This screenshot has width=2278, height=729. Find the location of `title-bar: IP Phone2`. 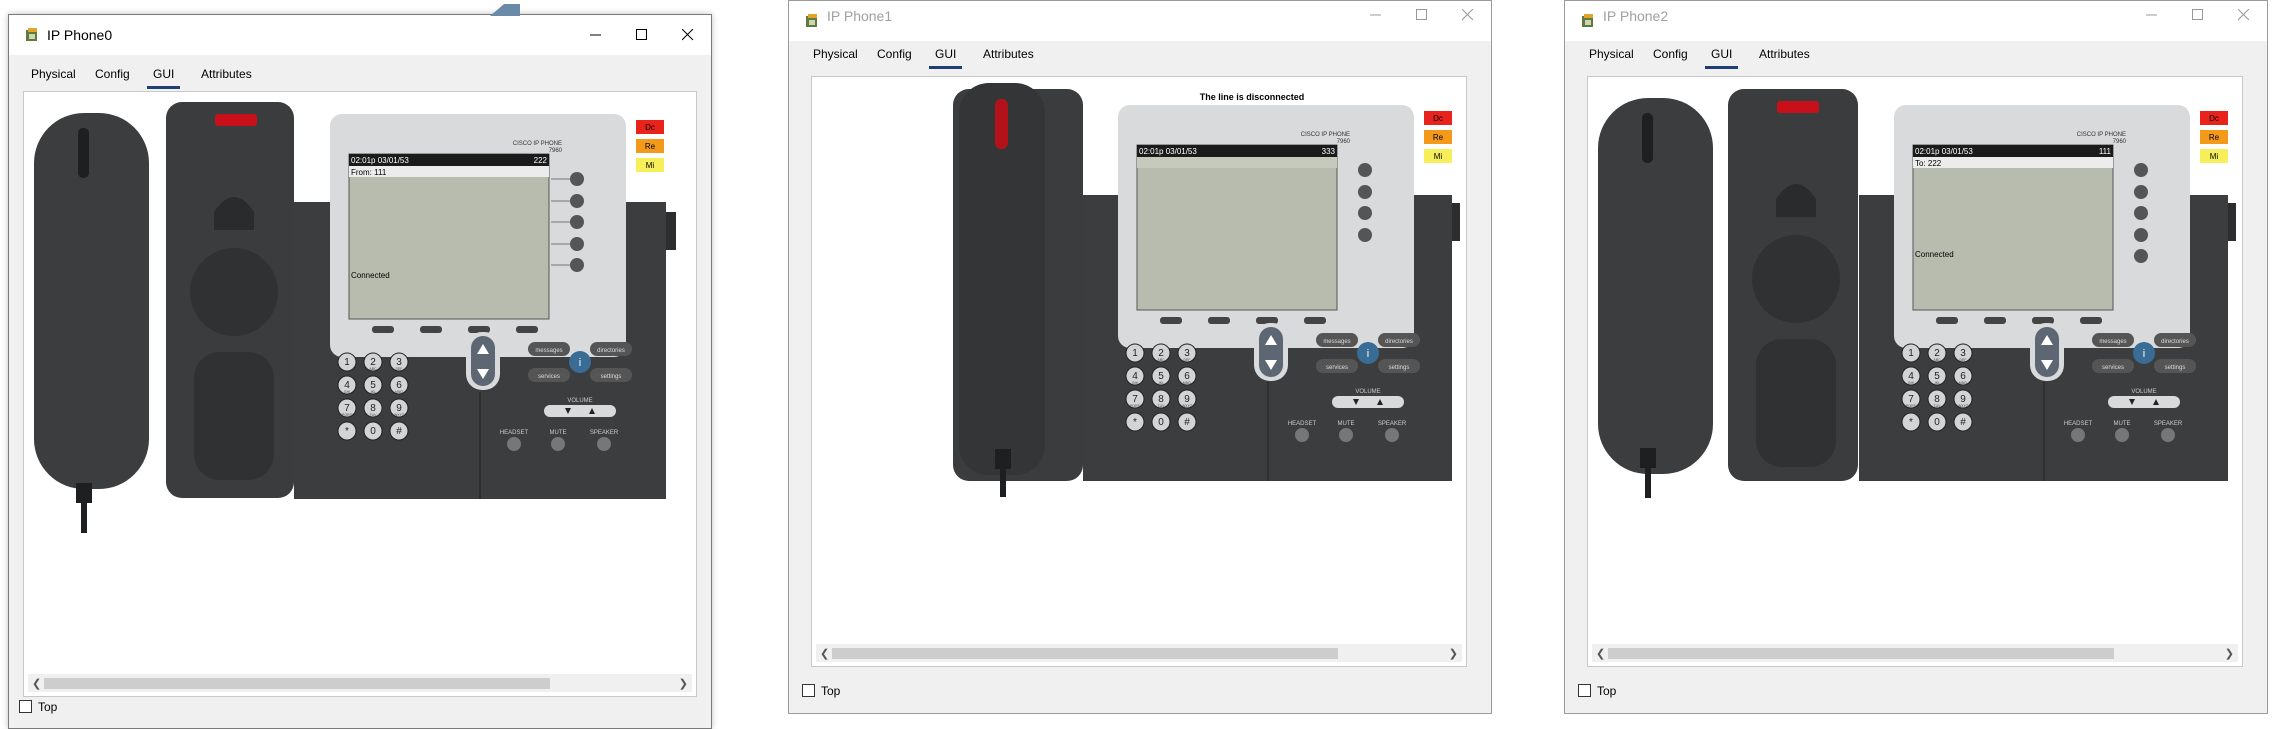

title-bar: IP Phone2 is located at coordinates (1916, 21).